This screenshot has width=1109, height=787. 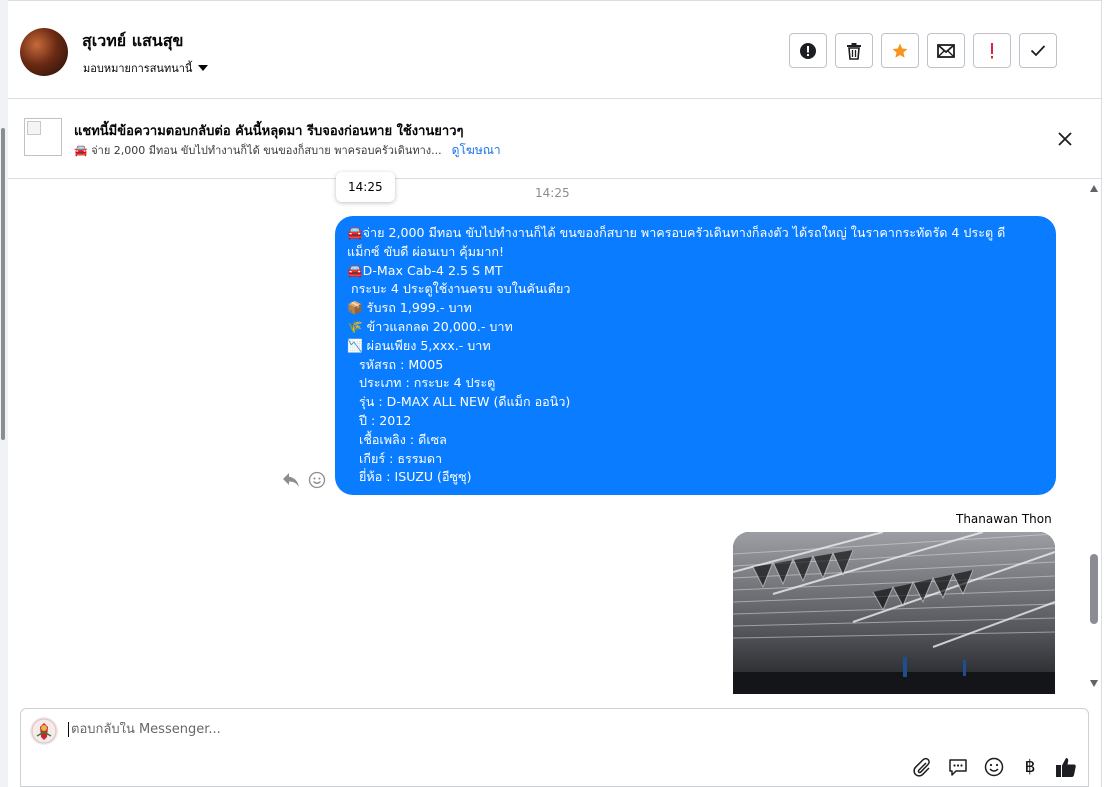 I want to click on like-button, so click(x=1066, y=767).